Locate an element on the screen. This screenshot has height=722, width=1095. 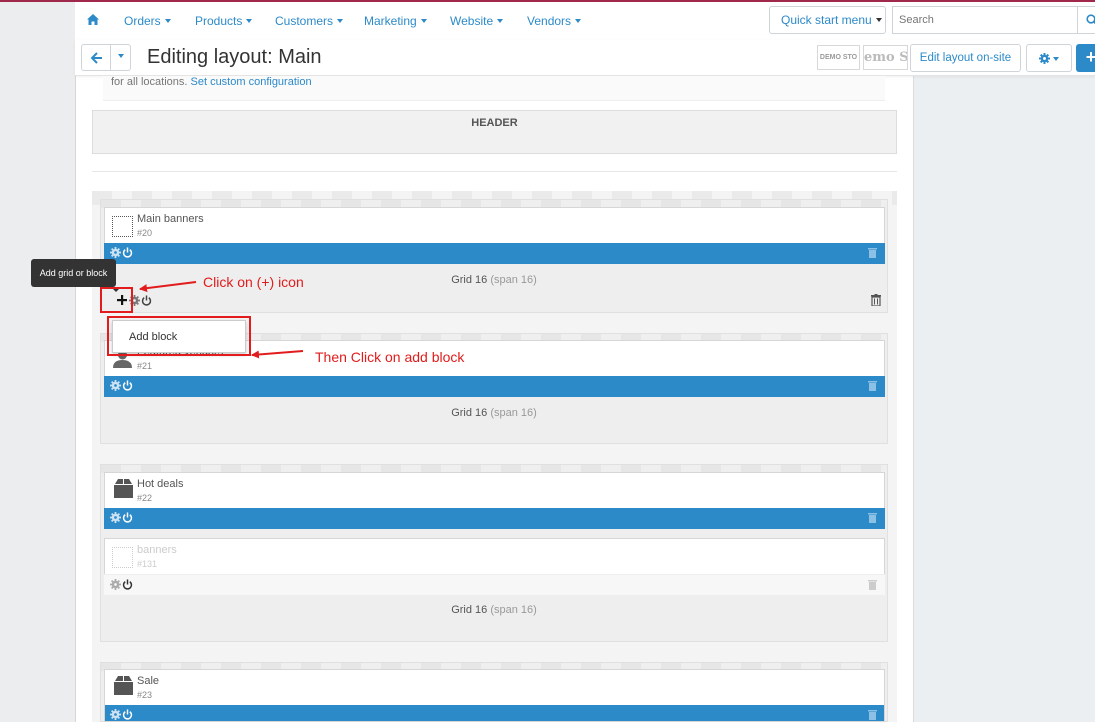
annotation-arrows is located at coordinates (221, 320).